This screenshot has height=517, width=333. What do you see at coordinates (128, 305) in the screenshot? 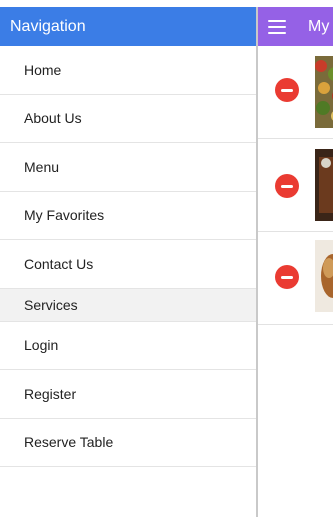
I see `section-header-services: Services` at bounding box center [128, 305].